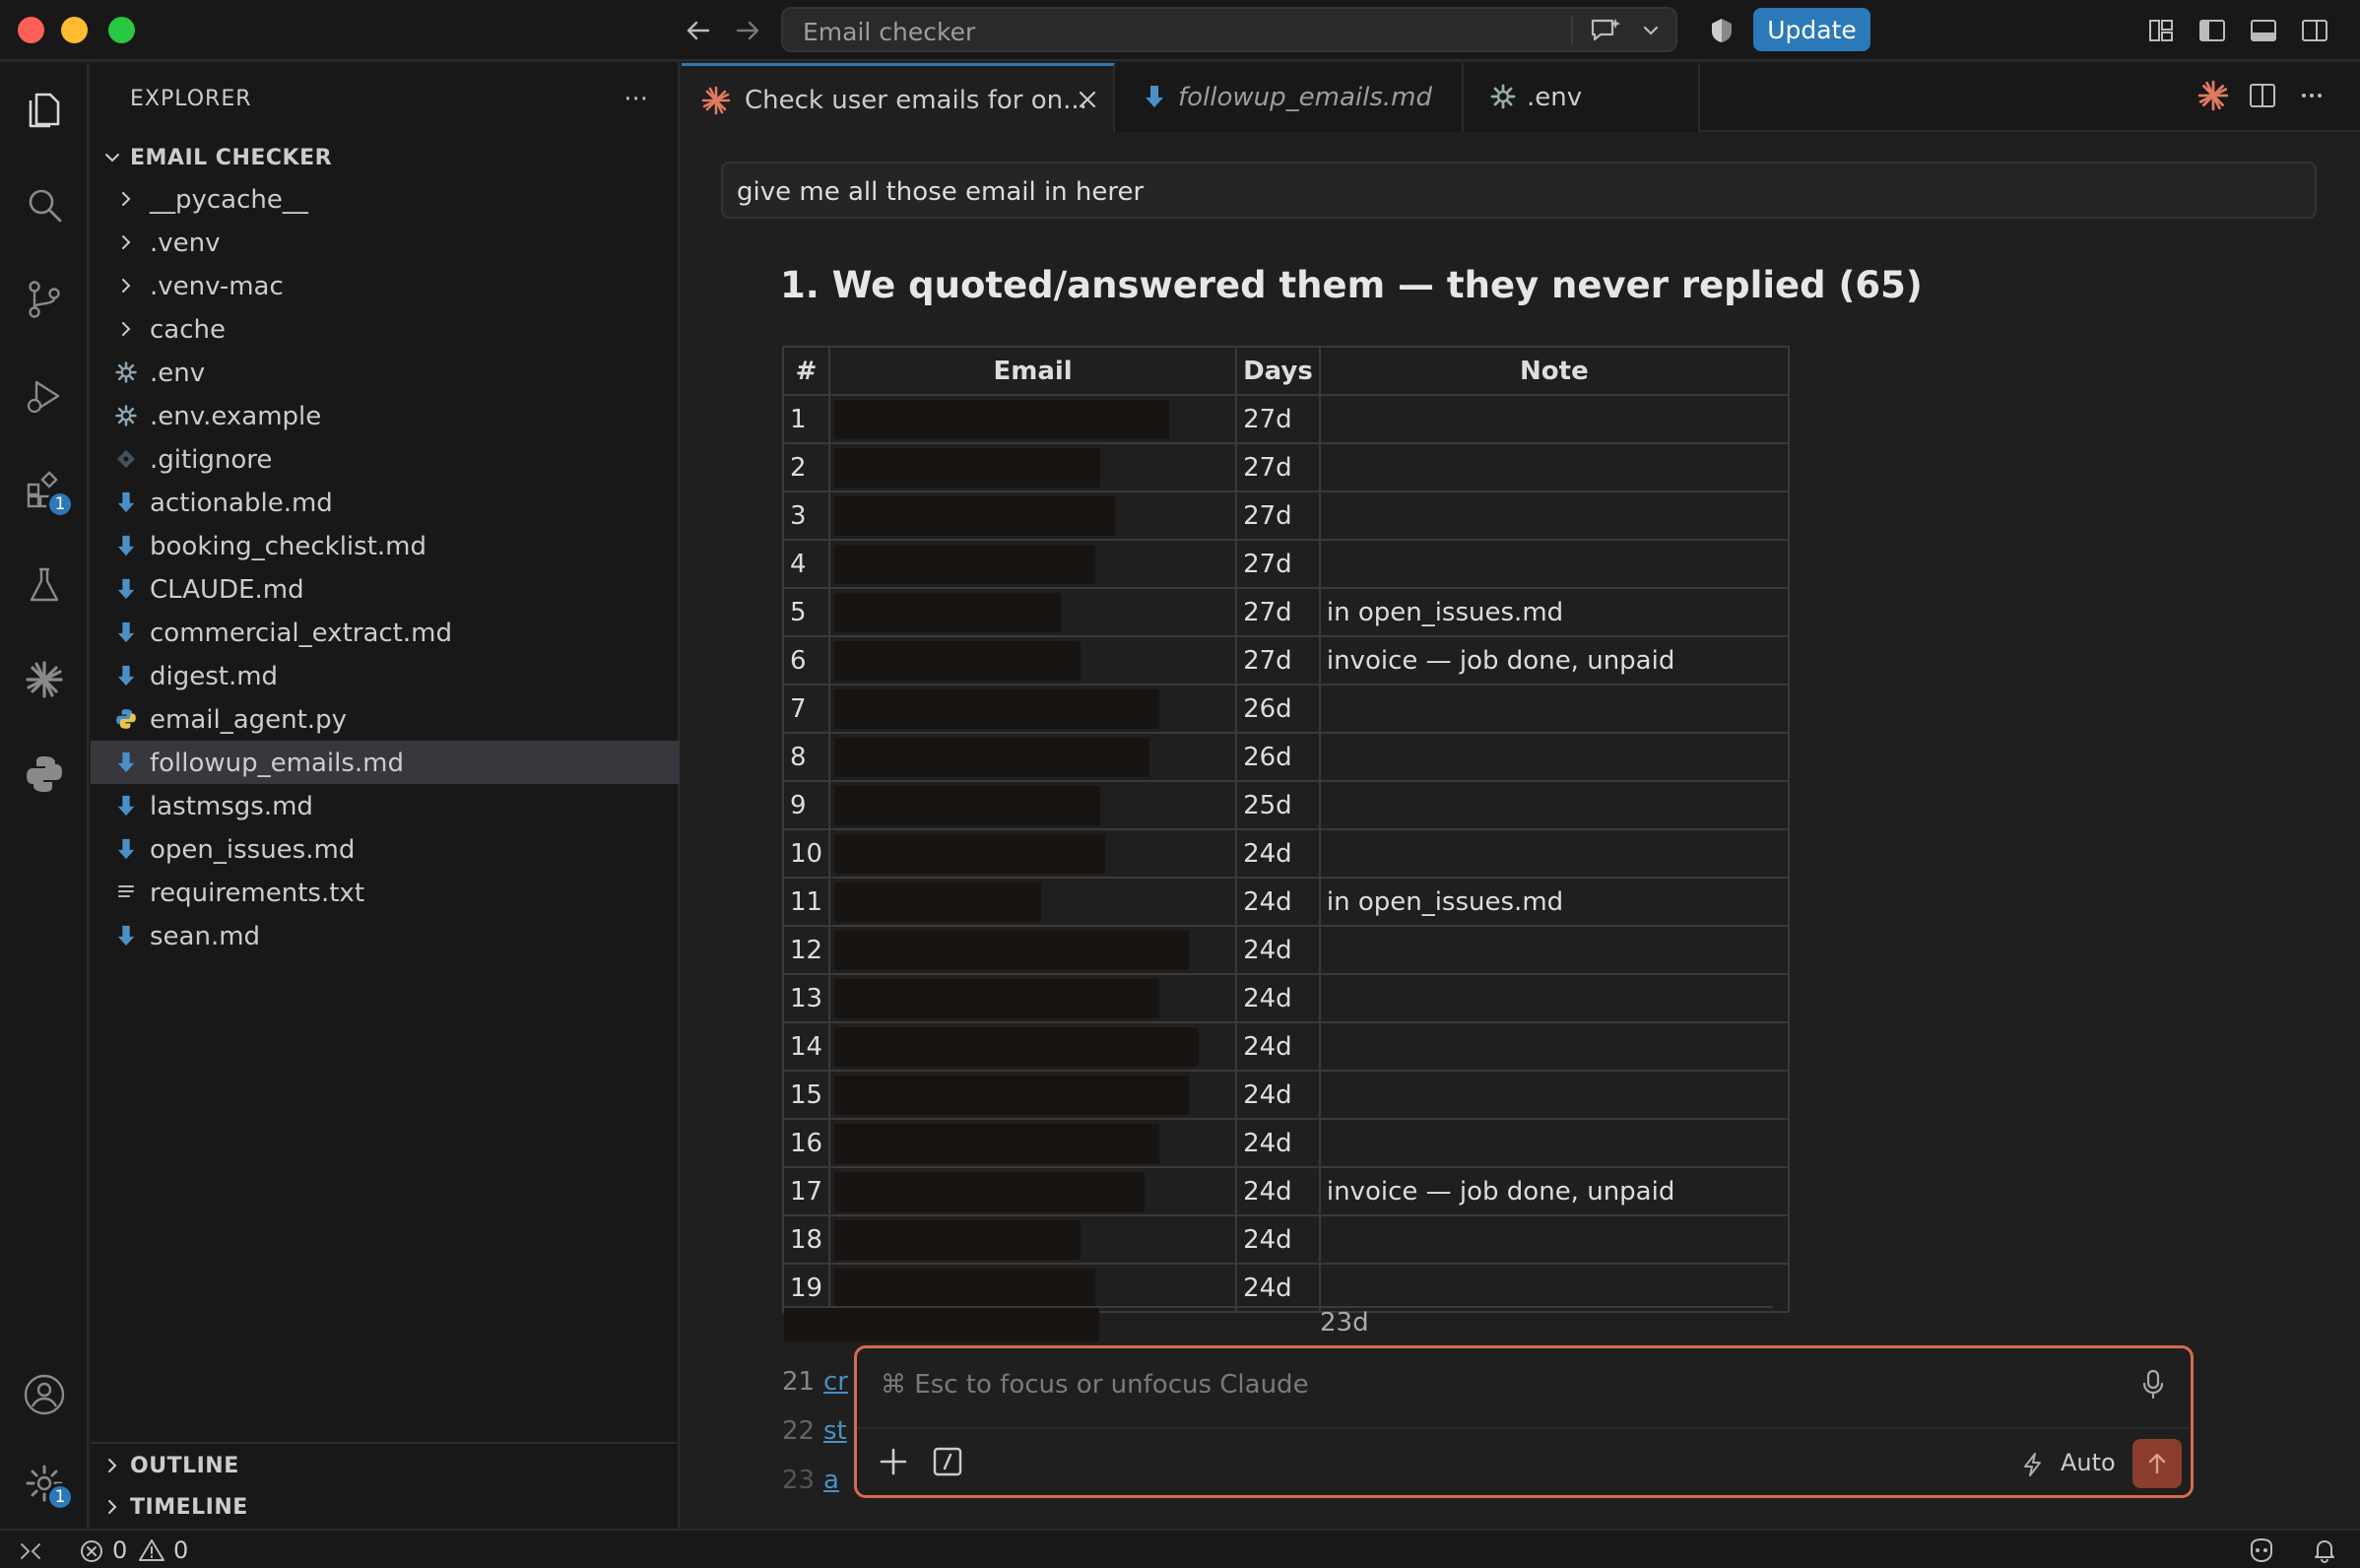  Describe the element at coordinates (44, 774) in the screenshot. I see `python-icon` at that location.